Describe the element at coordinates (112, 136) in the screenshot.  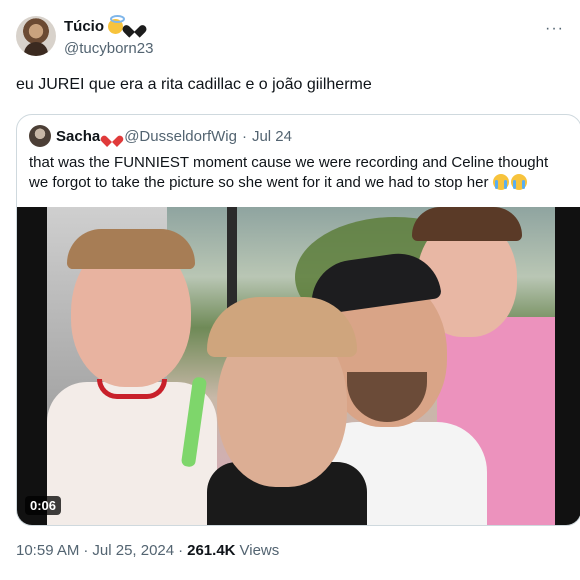
I see `heart-on-fire-emoji-icon` at that location.